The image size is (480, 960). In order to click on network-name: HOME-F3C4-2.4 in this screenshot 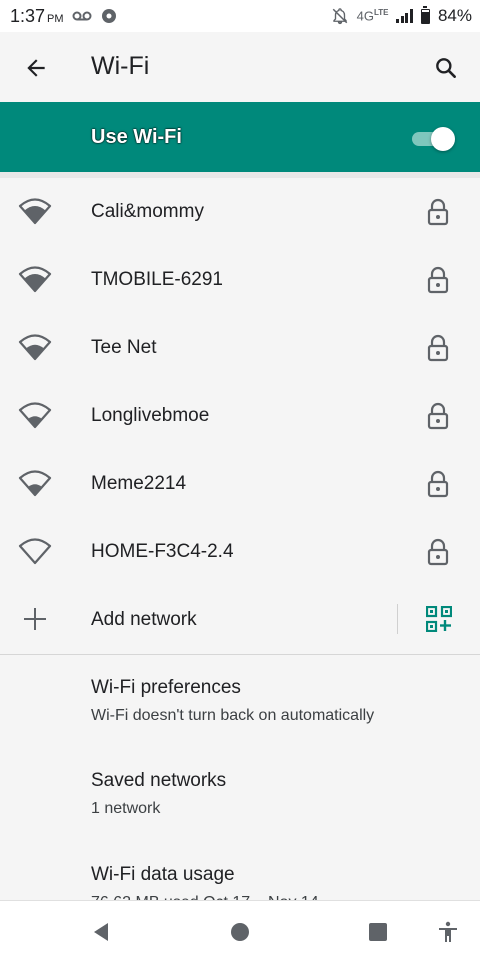, I will do `click(162, 551)`.